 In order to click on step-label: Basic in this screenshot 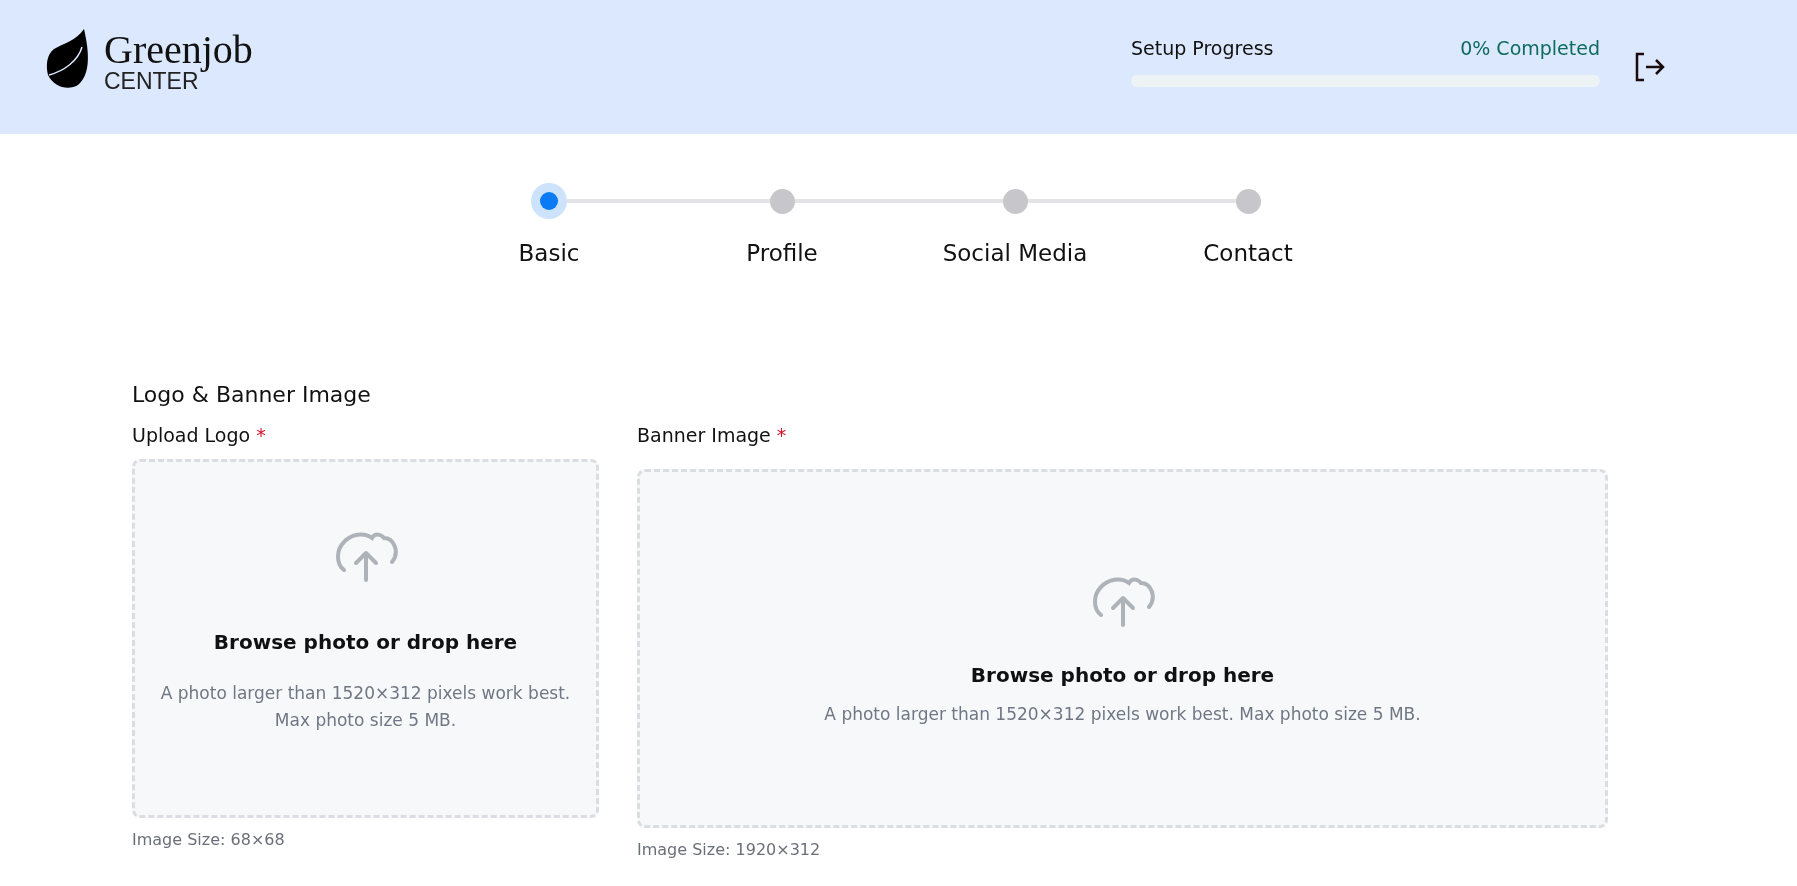, I will do `click(549, 253)`.